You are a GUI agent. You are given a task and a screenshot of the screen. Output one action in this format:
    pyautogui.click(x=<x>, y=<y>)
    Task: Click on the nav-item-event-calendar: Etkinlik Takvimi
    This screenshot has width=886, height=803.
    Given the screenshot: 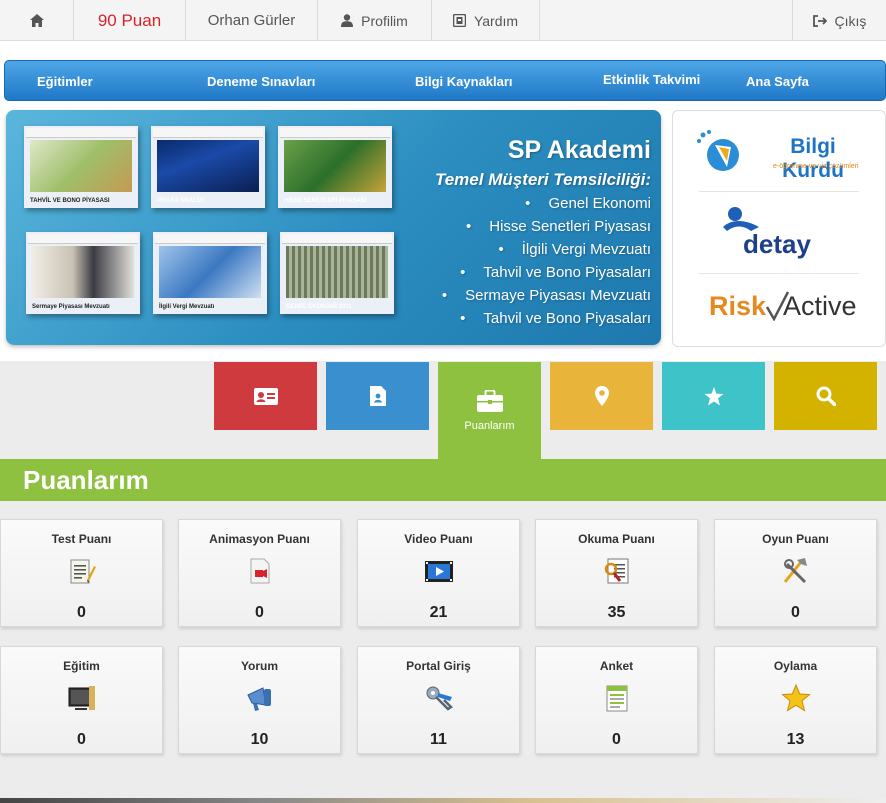 What is the action you would take?
    pyautogui.click(x=651, y=79)
    